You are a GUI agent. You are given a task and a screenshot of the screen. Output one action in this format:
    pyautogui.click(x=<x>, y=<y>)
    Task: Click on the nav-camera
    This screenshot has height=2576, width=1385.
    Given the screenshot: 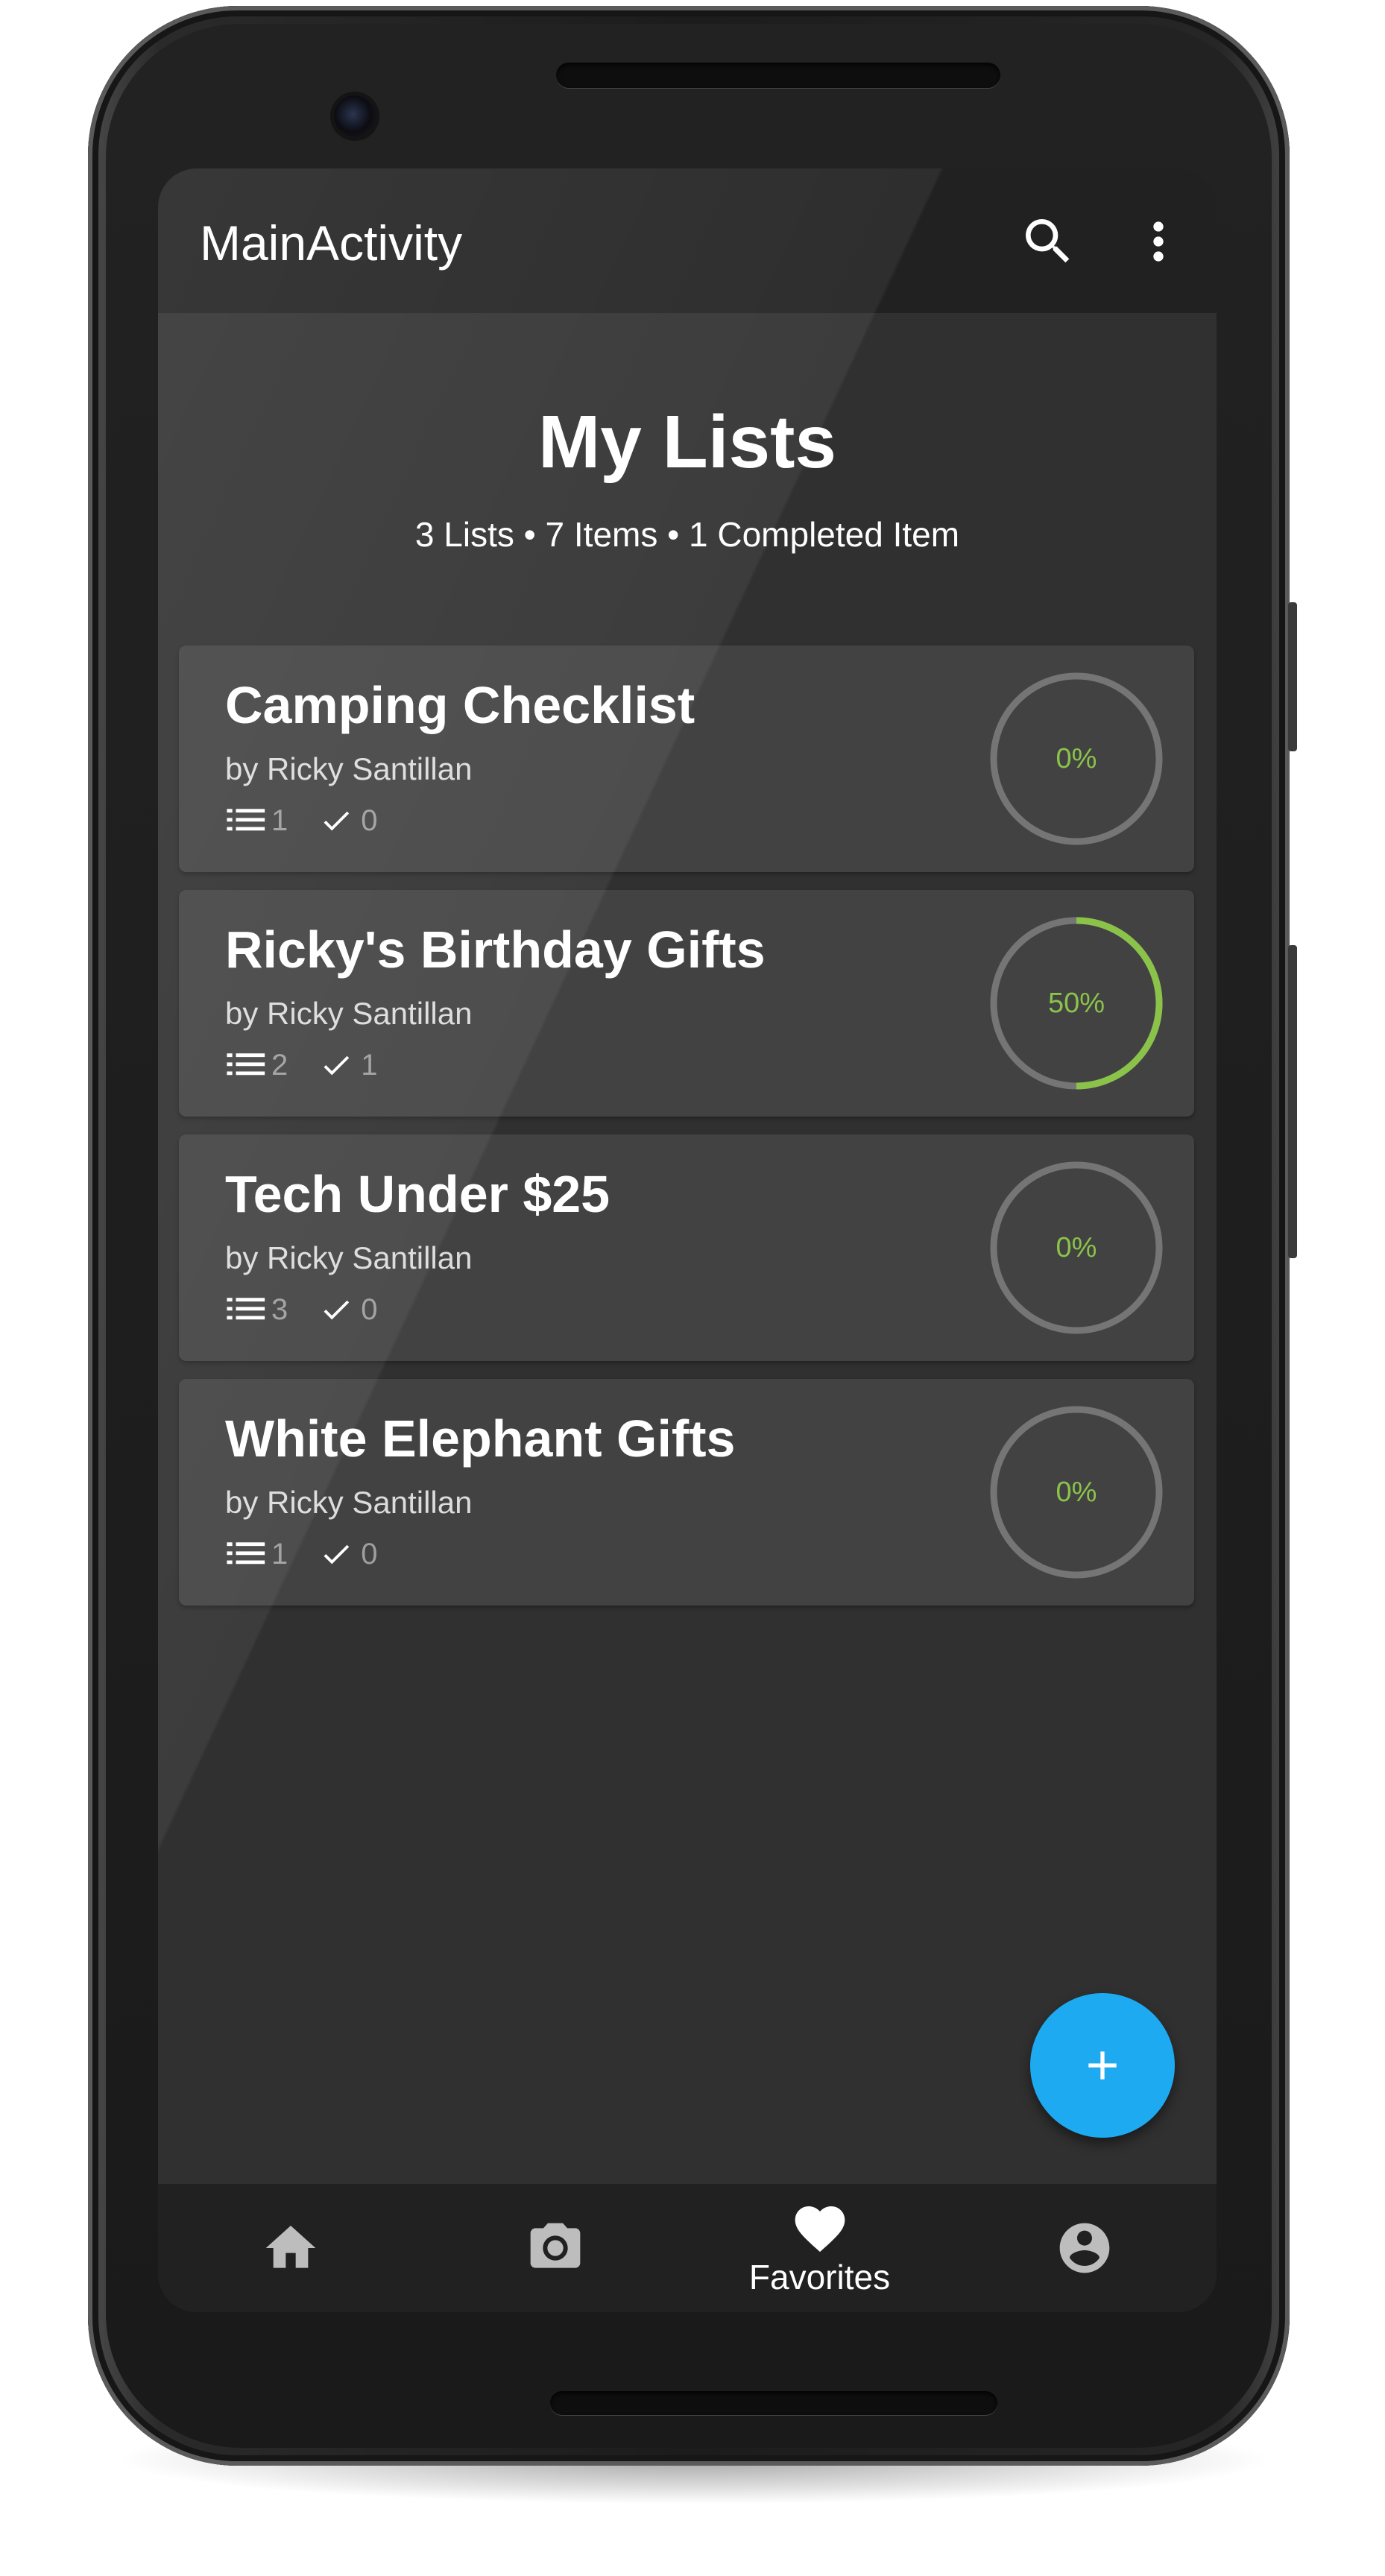 What is the action you would take?
    pyautogui.click(x=555, y=2248)
    